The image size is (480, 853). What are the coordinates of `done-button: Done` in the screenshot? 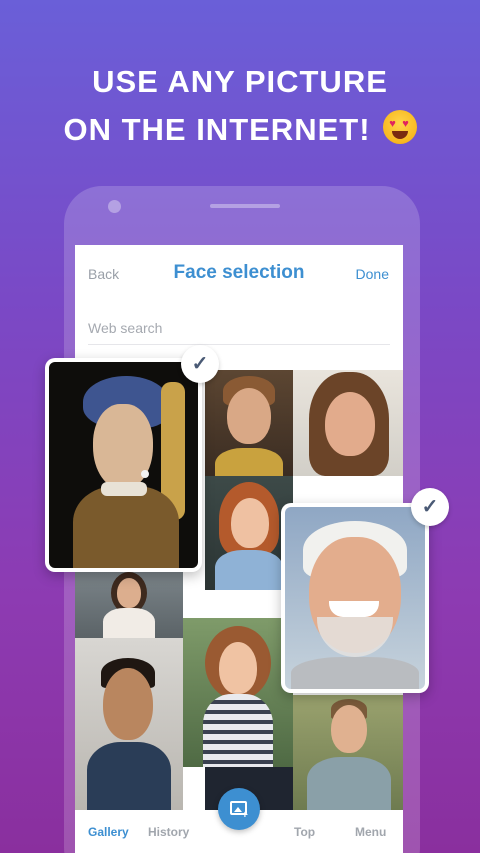 It's located at (372, 274).